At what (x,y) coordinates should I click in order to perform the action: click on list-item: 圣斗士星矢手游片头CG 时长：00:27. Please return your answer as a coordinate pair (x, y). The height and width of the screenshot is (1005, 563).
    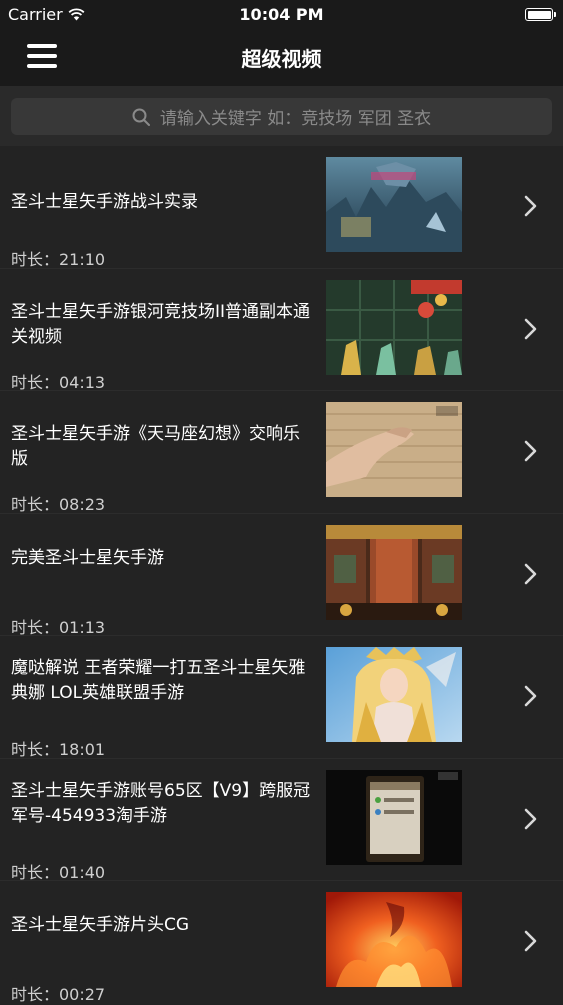
    Looking at the image, I should click on (281, 942).